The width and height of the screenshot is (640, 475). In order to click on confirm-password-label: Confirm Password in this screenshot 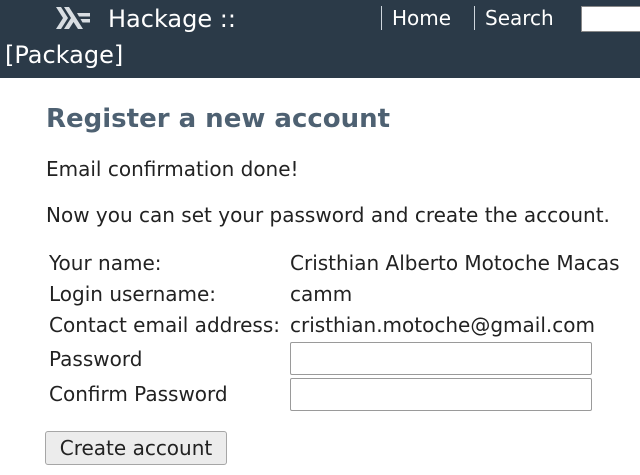, I will do `click(138, 394)`.